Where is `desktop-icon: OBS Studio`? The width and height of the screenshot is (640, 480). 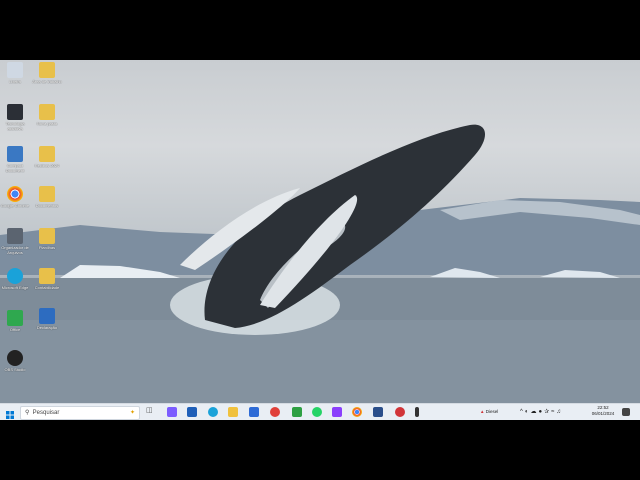
desktop-icon: OBS Studio is located at coordinates (15, 361).